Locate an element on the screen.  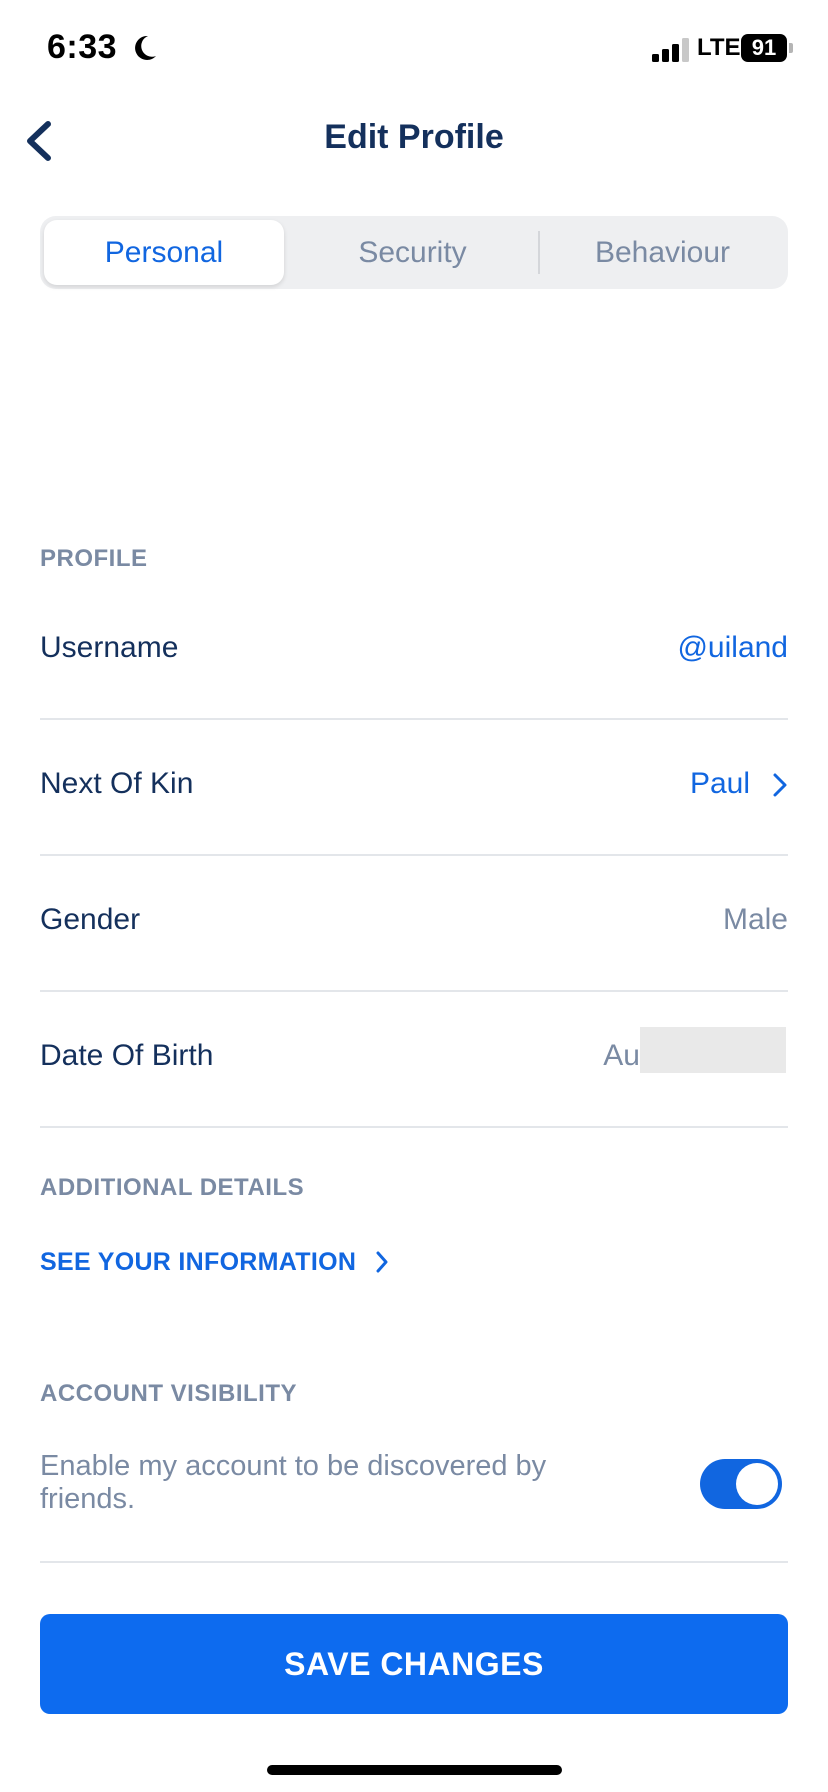
status-bar: 6:33 LTE 91 is located at coordinates (414, 50).